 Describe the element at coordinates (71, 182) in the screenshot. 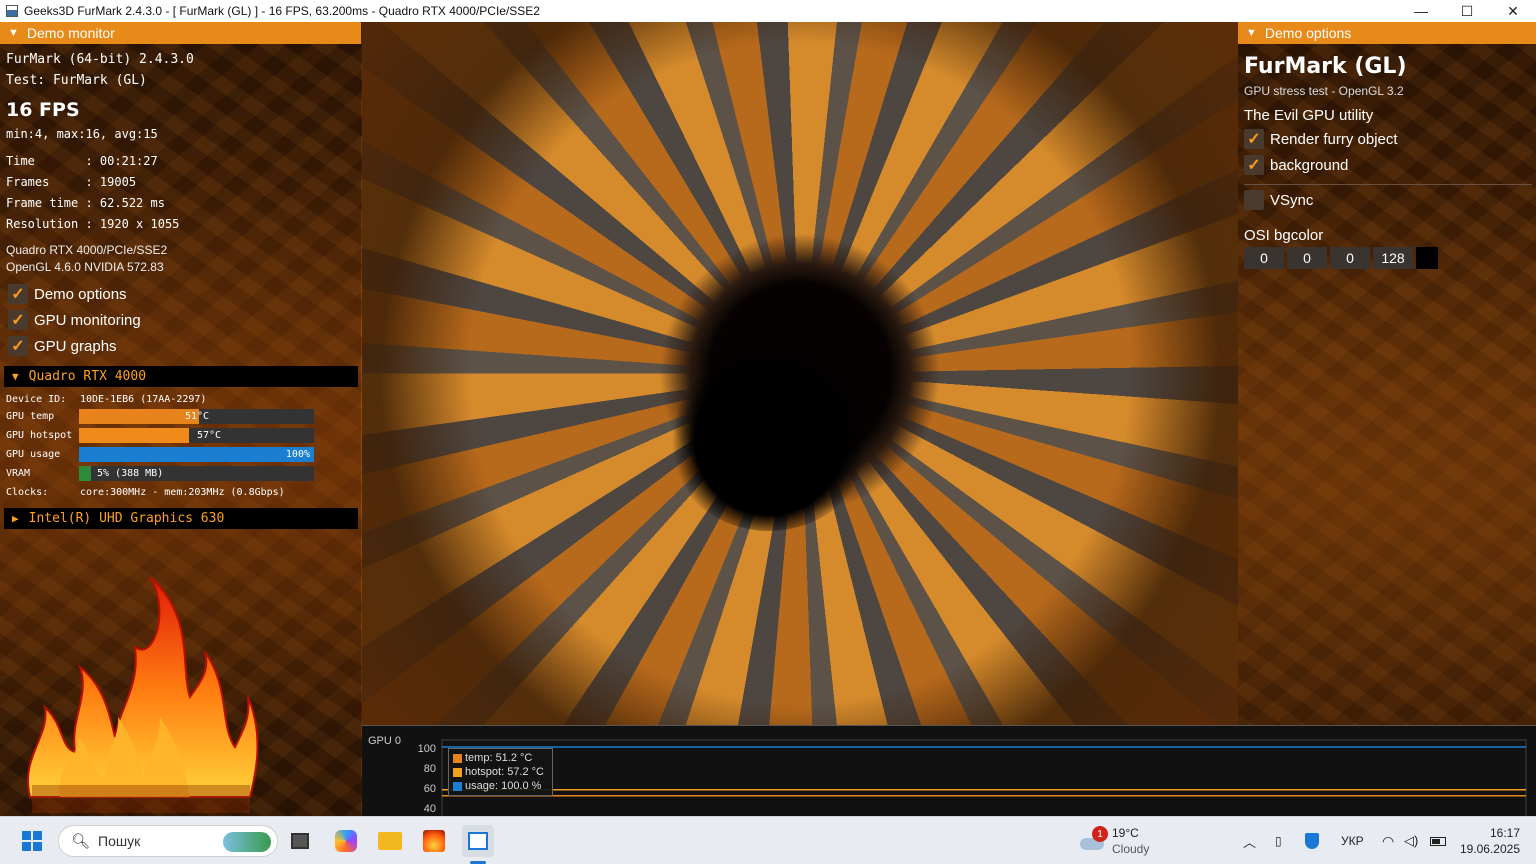

I see `frames-line: Frames : 19005` at that location.